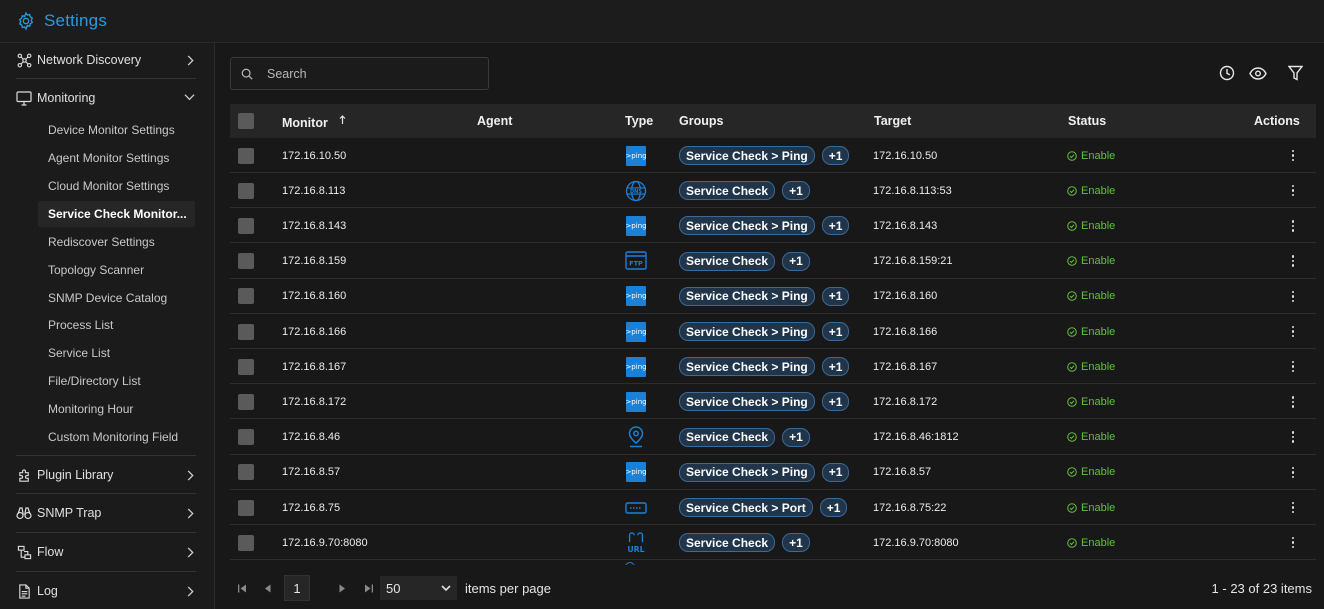 The height and width of the screenshot is (609, 1324). I want to click on last-page-icon, so click(369, 588).